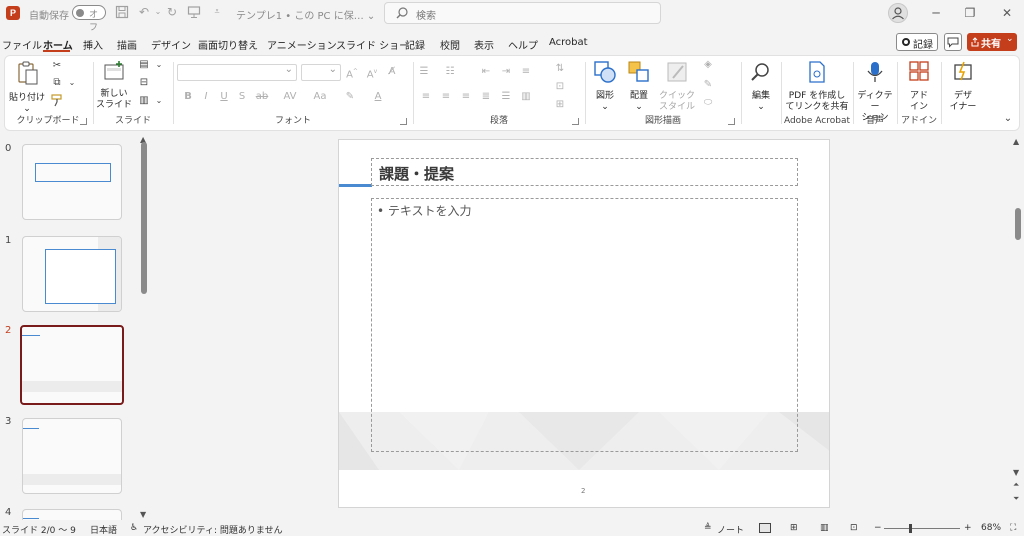  What do you see at coordinates (450, 72) in the screenshot?
I see `numbering-icon: ☷` at bounding box center [450, 72].